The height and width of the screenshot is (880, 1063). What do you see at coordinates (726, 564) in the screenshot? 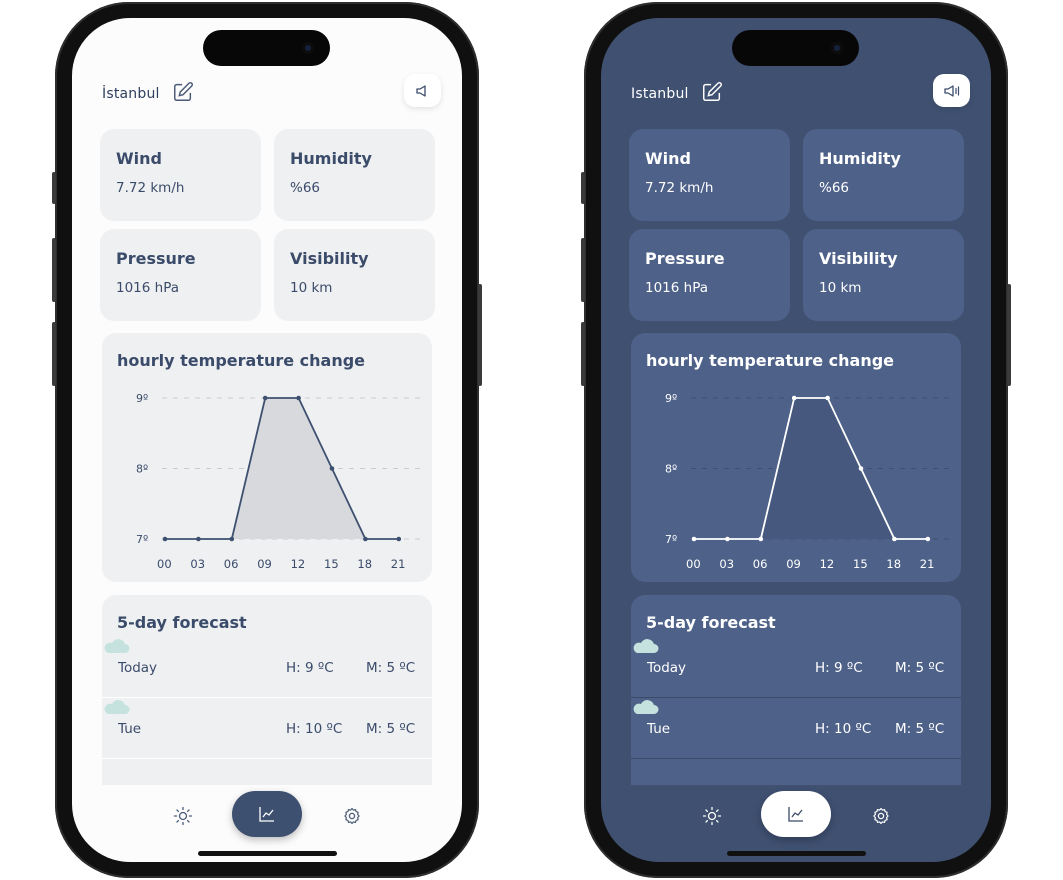
I see `x-tick-label: 03` at bounding box center [726, 564].